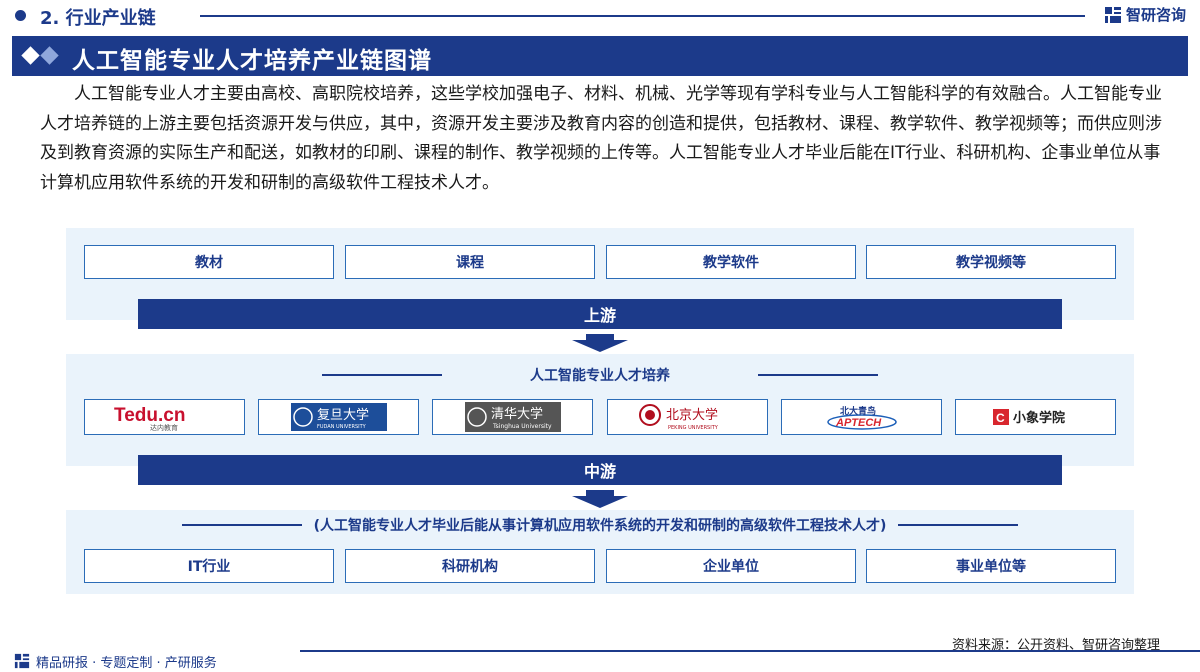  Describe the element at coordinates (731, 566) in the screenshot. I see `downstream-item: 企业单位` at that location.